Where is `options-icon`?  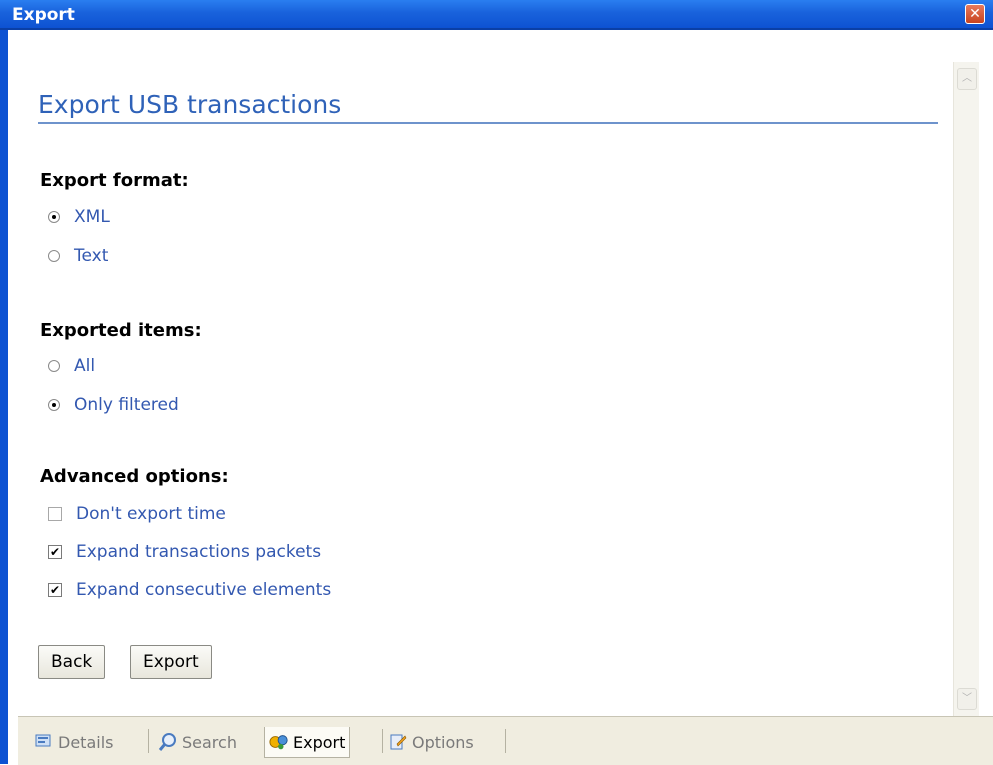
options-icon is located at coordinates (398, 742).